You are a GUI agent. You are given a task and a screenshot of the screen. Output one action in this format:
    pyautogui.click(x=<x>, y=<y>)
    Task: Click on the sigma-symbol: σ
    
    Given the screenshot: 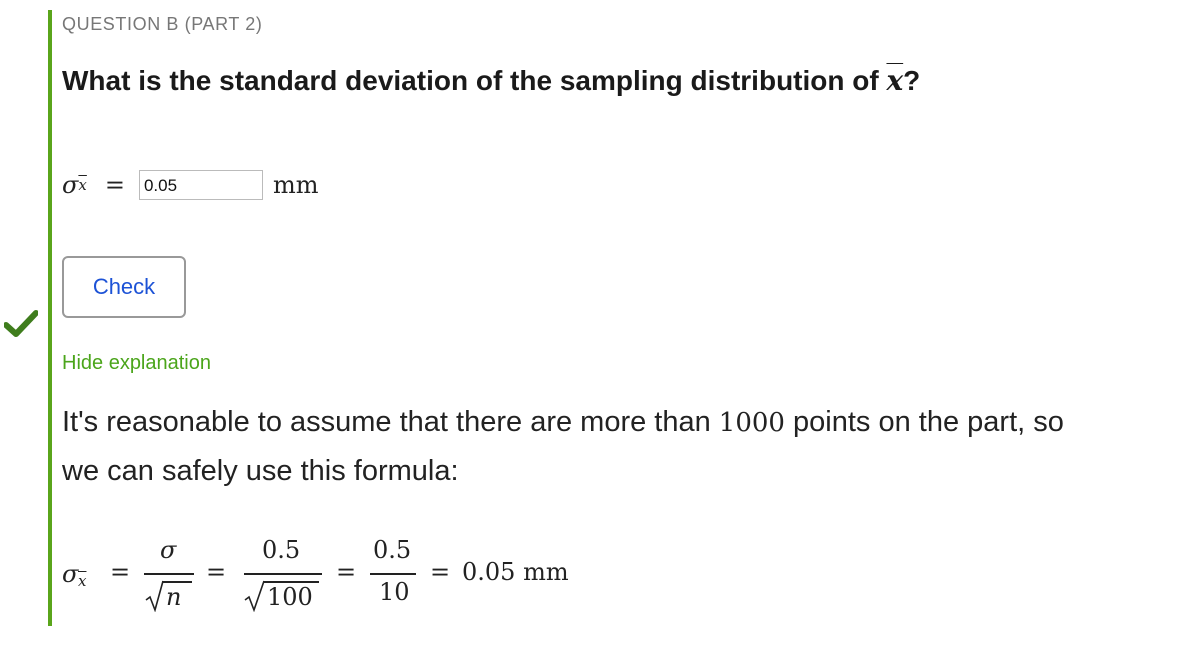 What is the action you would take?
    pyautogui.click(x=70, y=185)
    